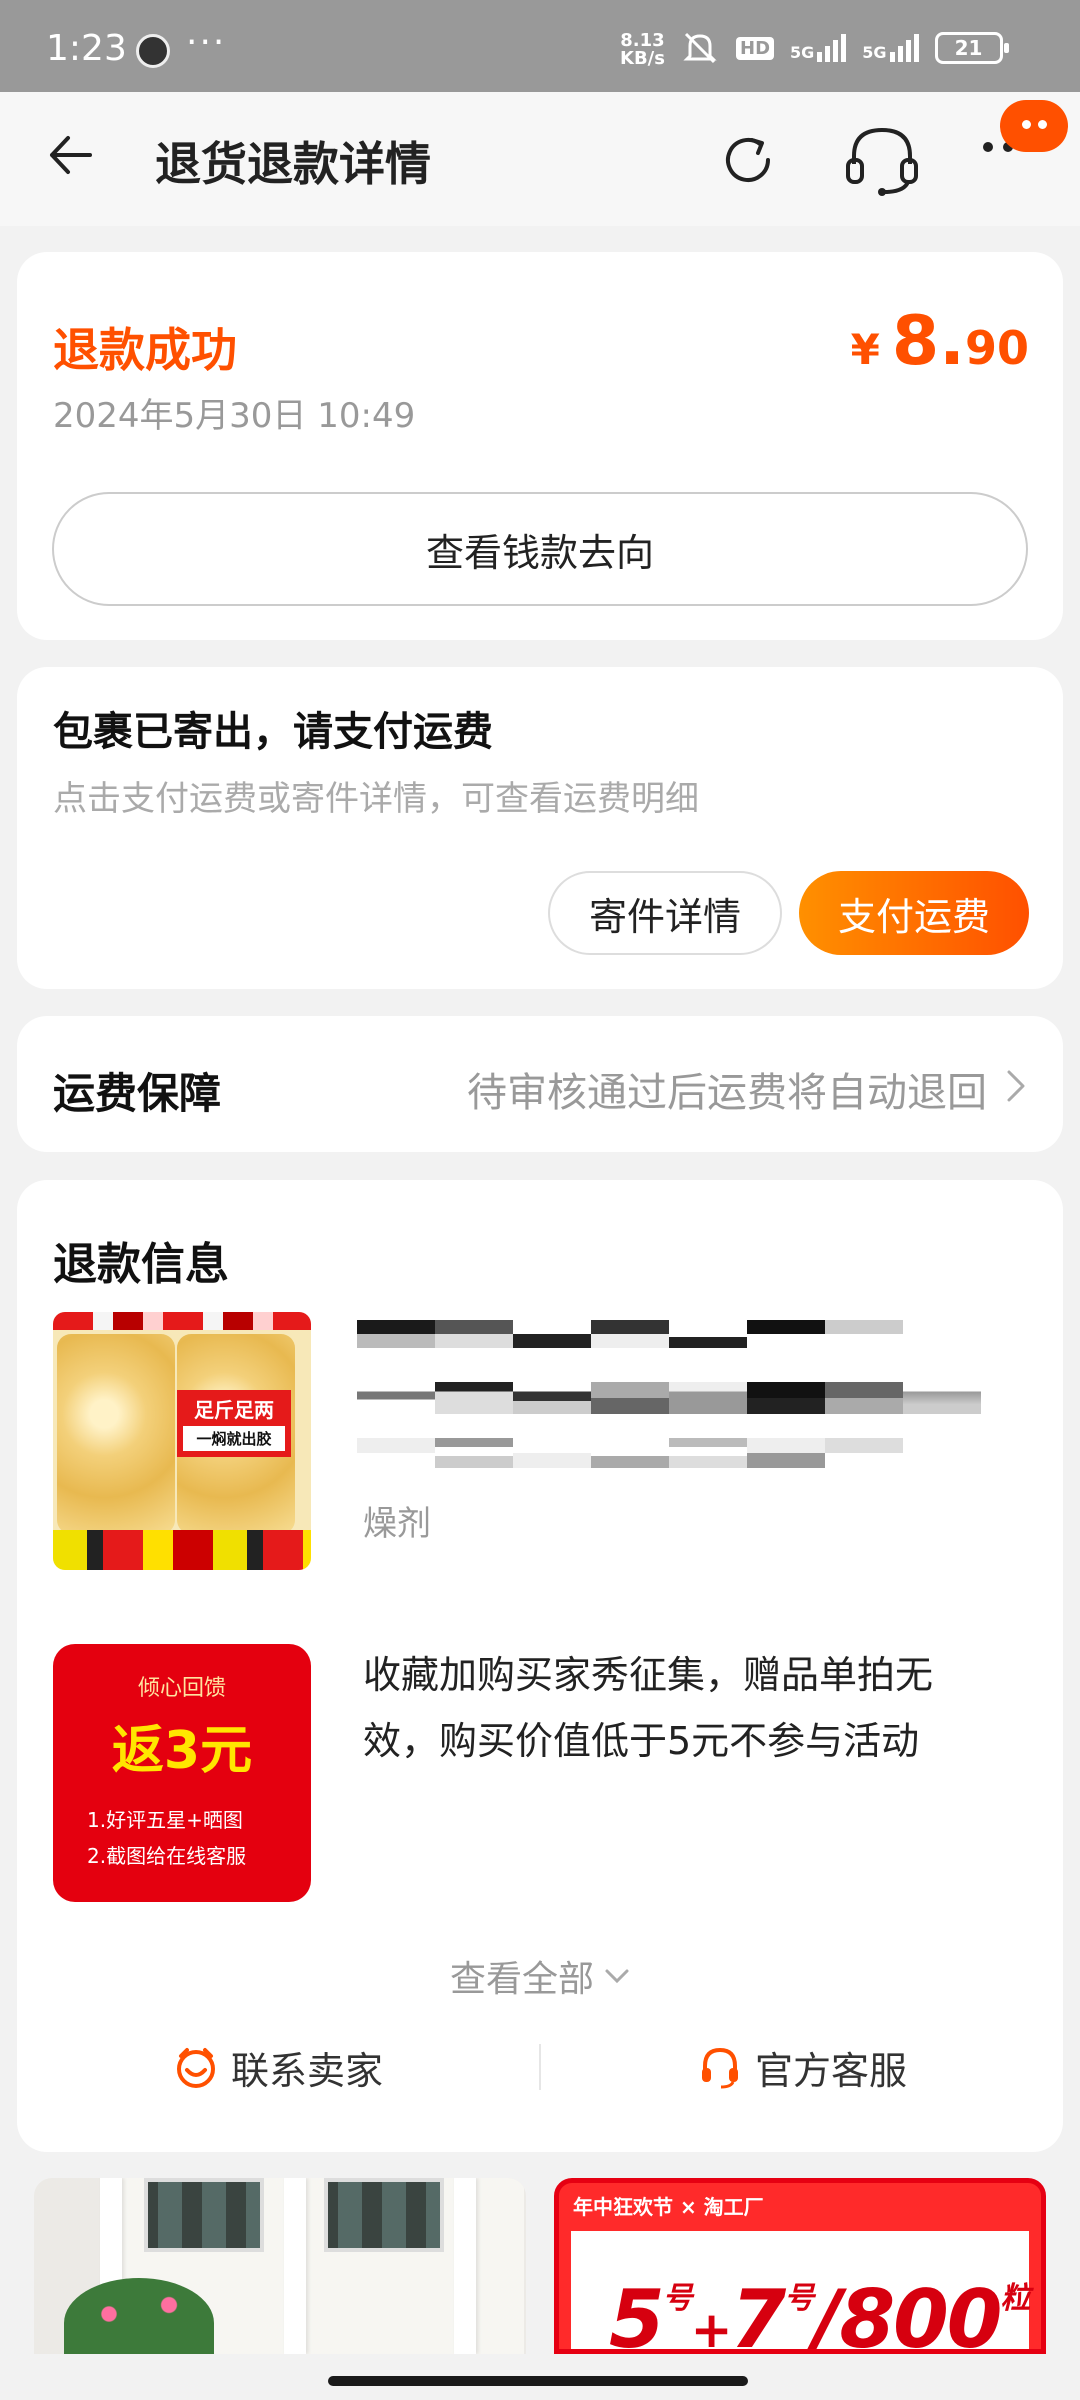 This screenshot has width=1080, height=2400. What do you see at coordinates (273, 732) in the screenshot?
I see `shipping-title: 包裹已寄出，请支付运费` at bounding box center [273, 732].